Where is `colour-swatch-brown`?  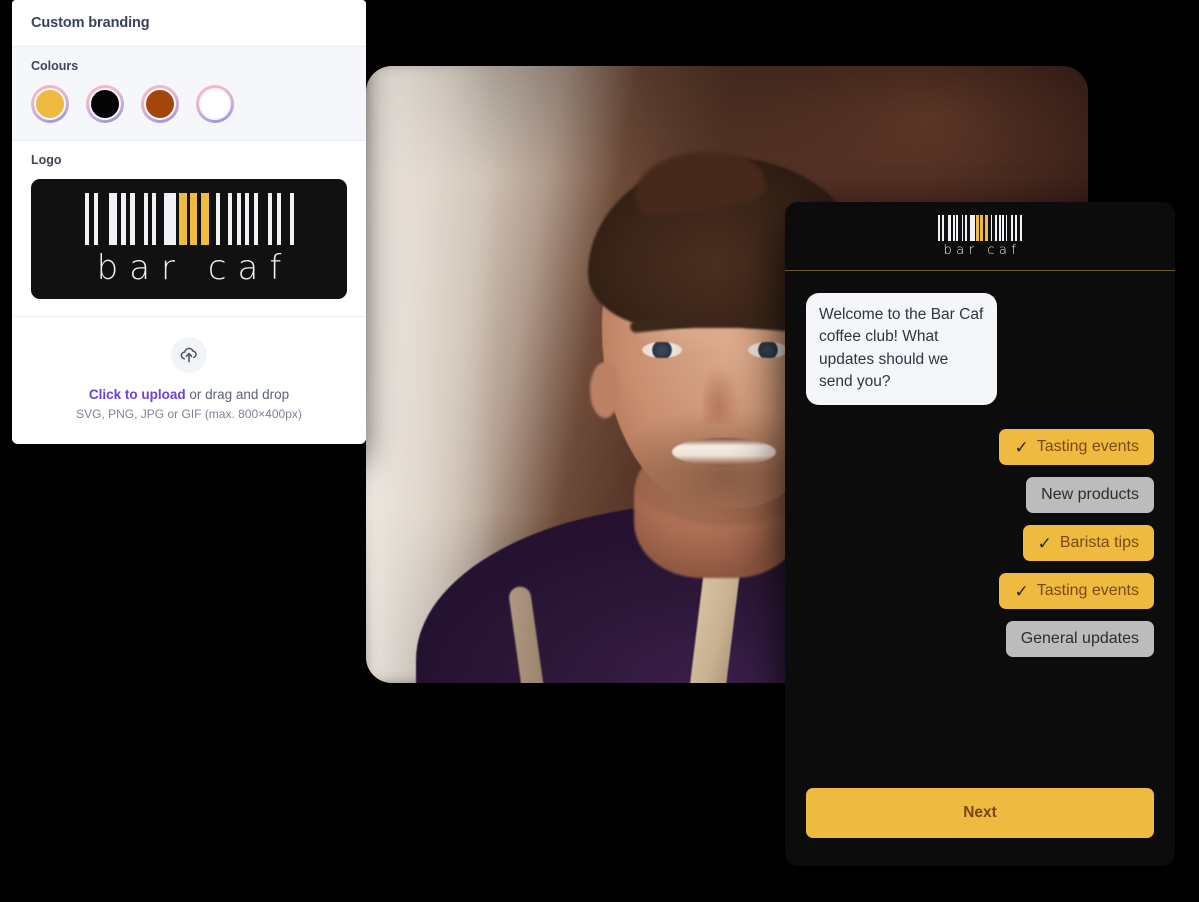 colour-swatch-brown is located at coordinates (160, 104).